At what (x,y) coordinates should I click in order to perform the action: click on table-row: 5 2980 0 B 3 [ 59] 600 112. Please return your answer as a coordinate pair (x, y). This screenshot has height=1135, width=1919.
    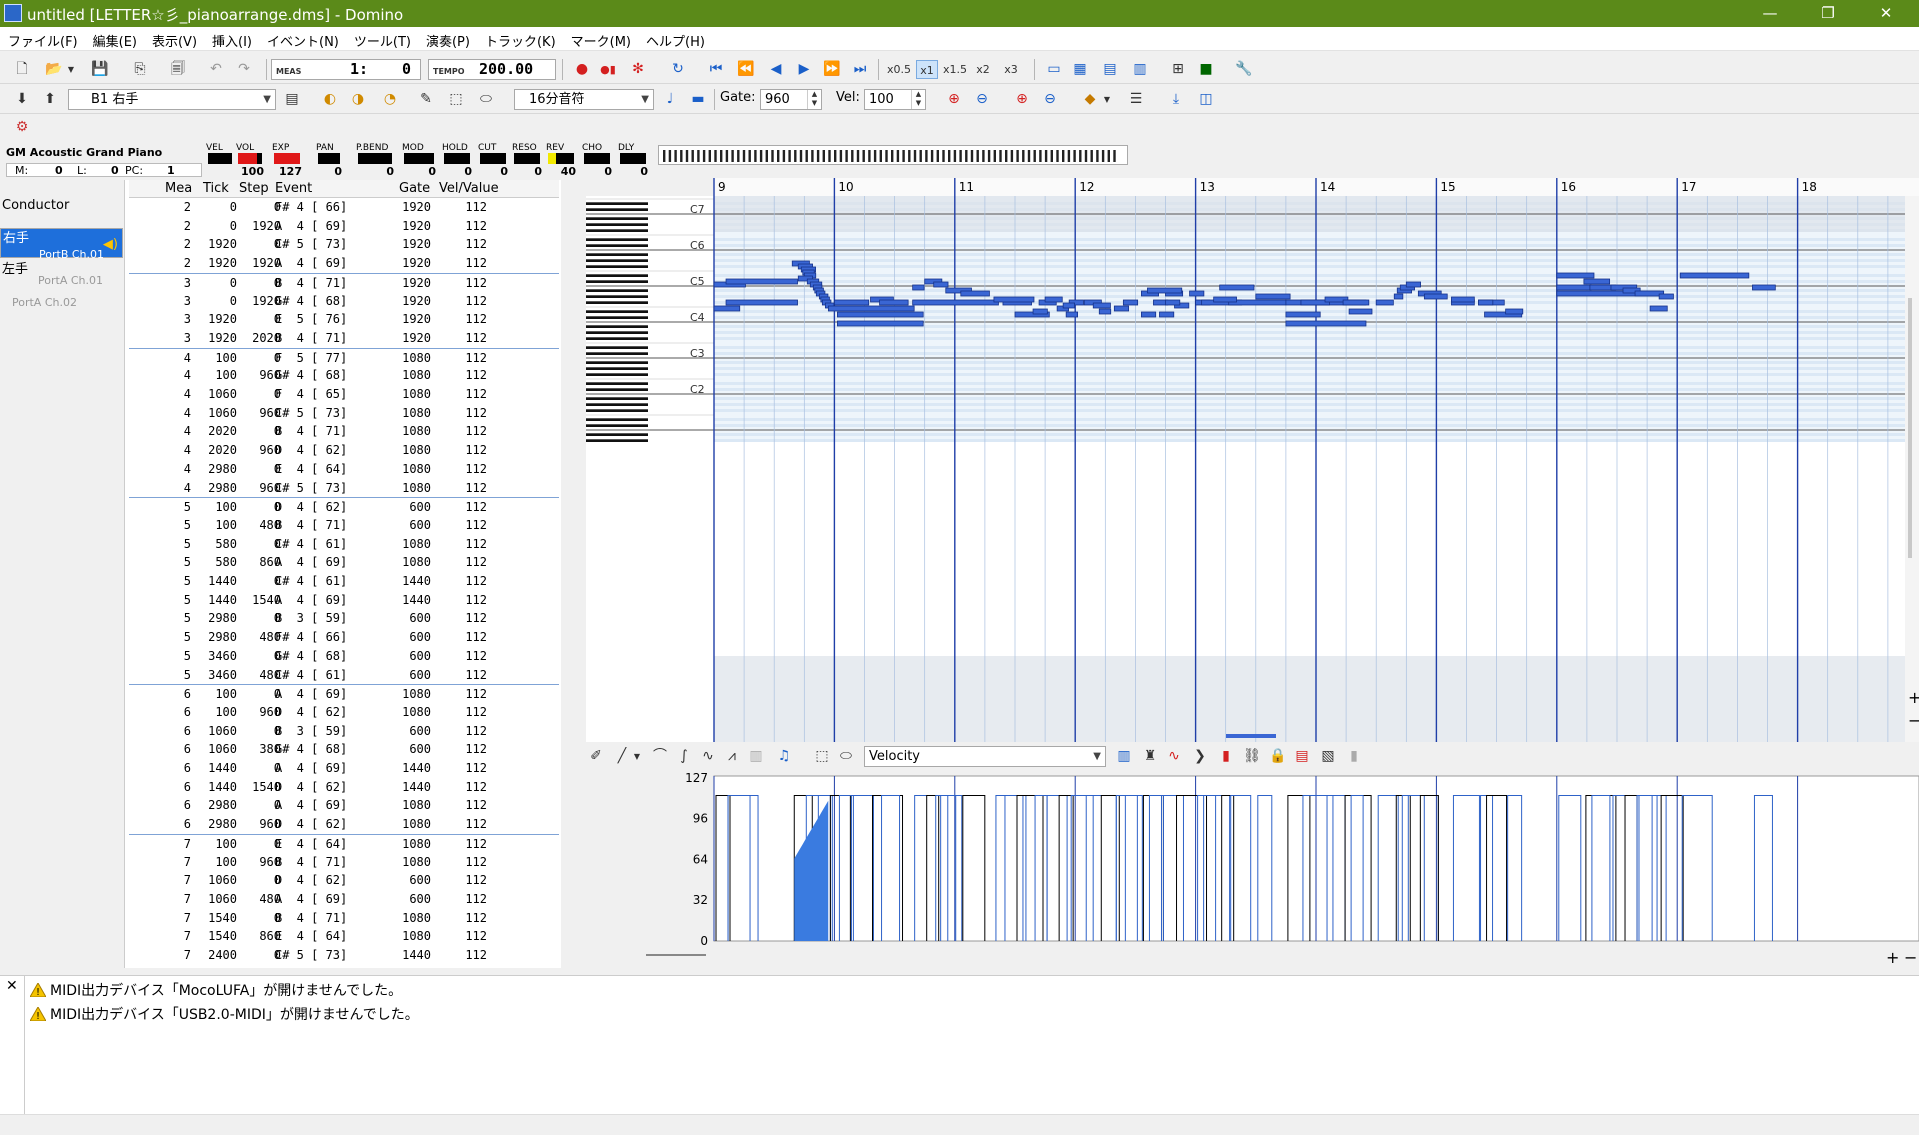
    Looking at the image, I should click on (344, 618).